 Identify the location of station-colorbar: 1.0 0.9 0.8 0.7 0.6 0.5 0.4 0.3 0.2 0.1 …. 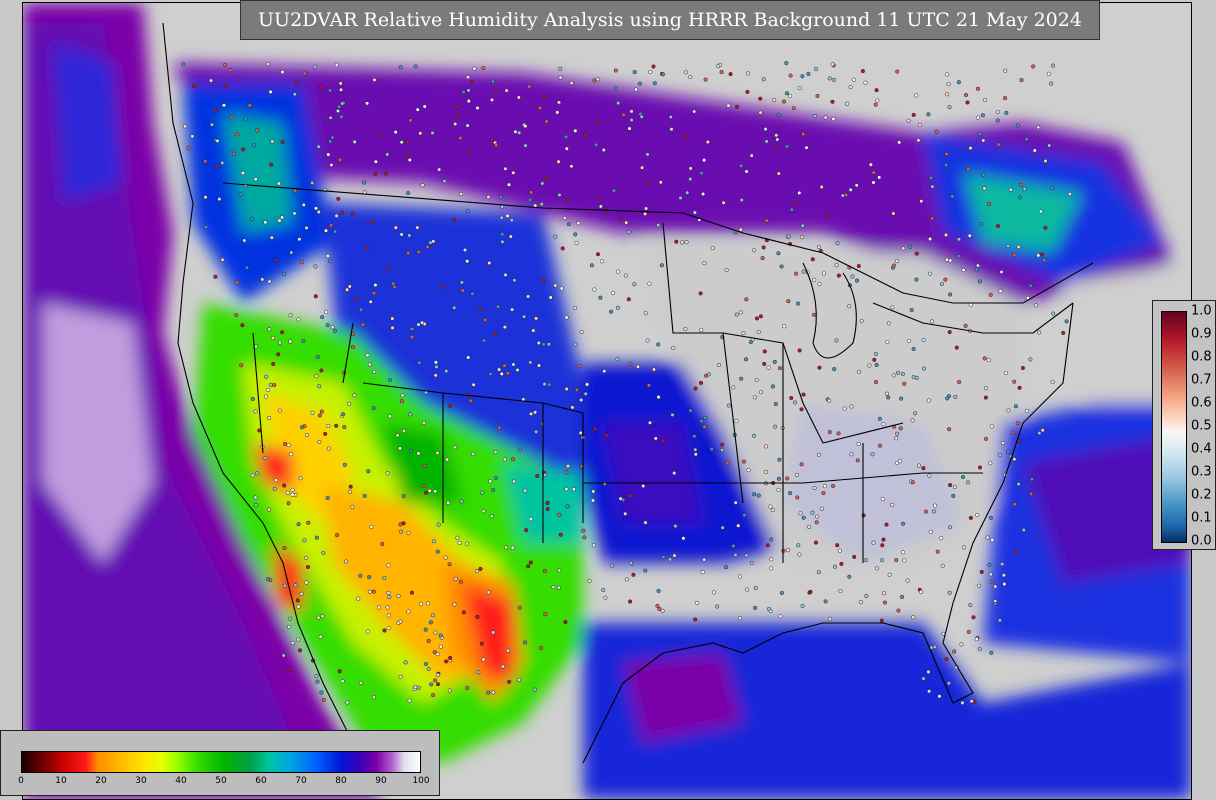
(1184, 425).